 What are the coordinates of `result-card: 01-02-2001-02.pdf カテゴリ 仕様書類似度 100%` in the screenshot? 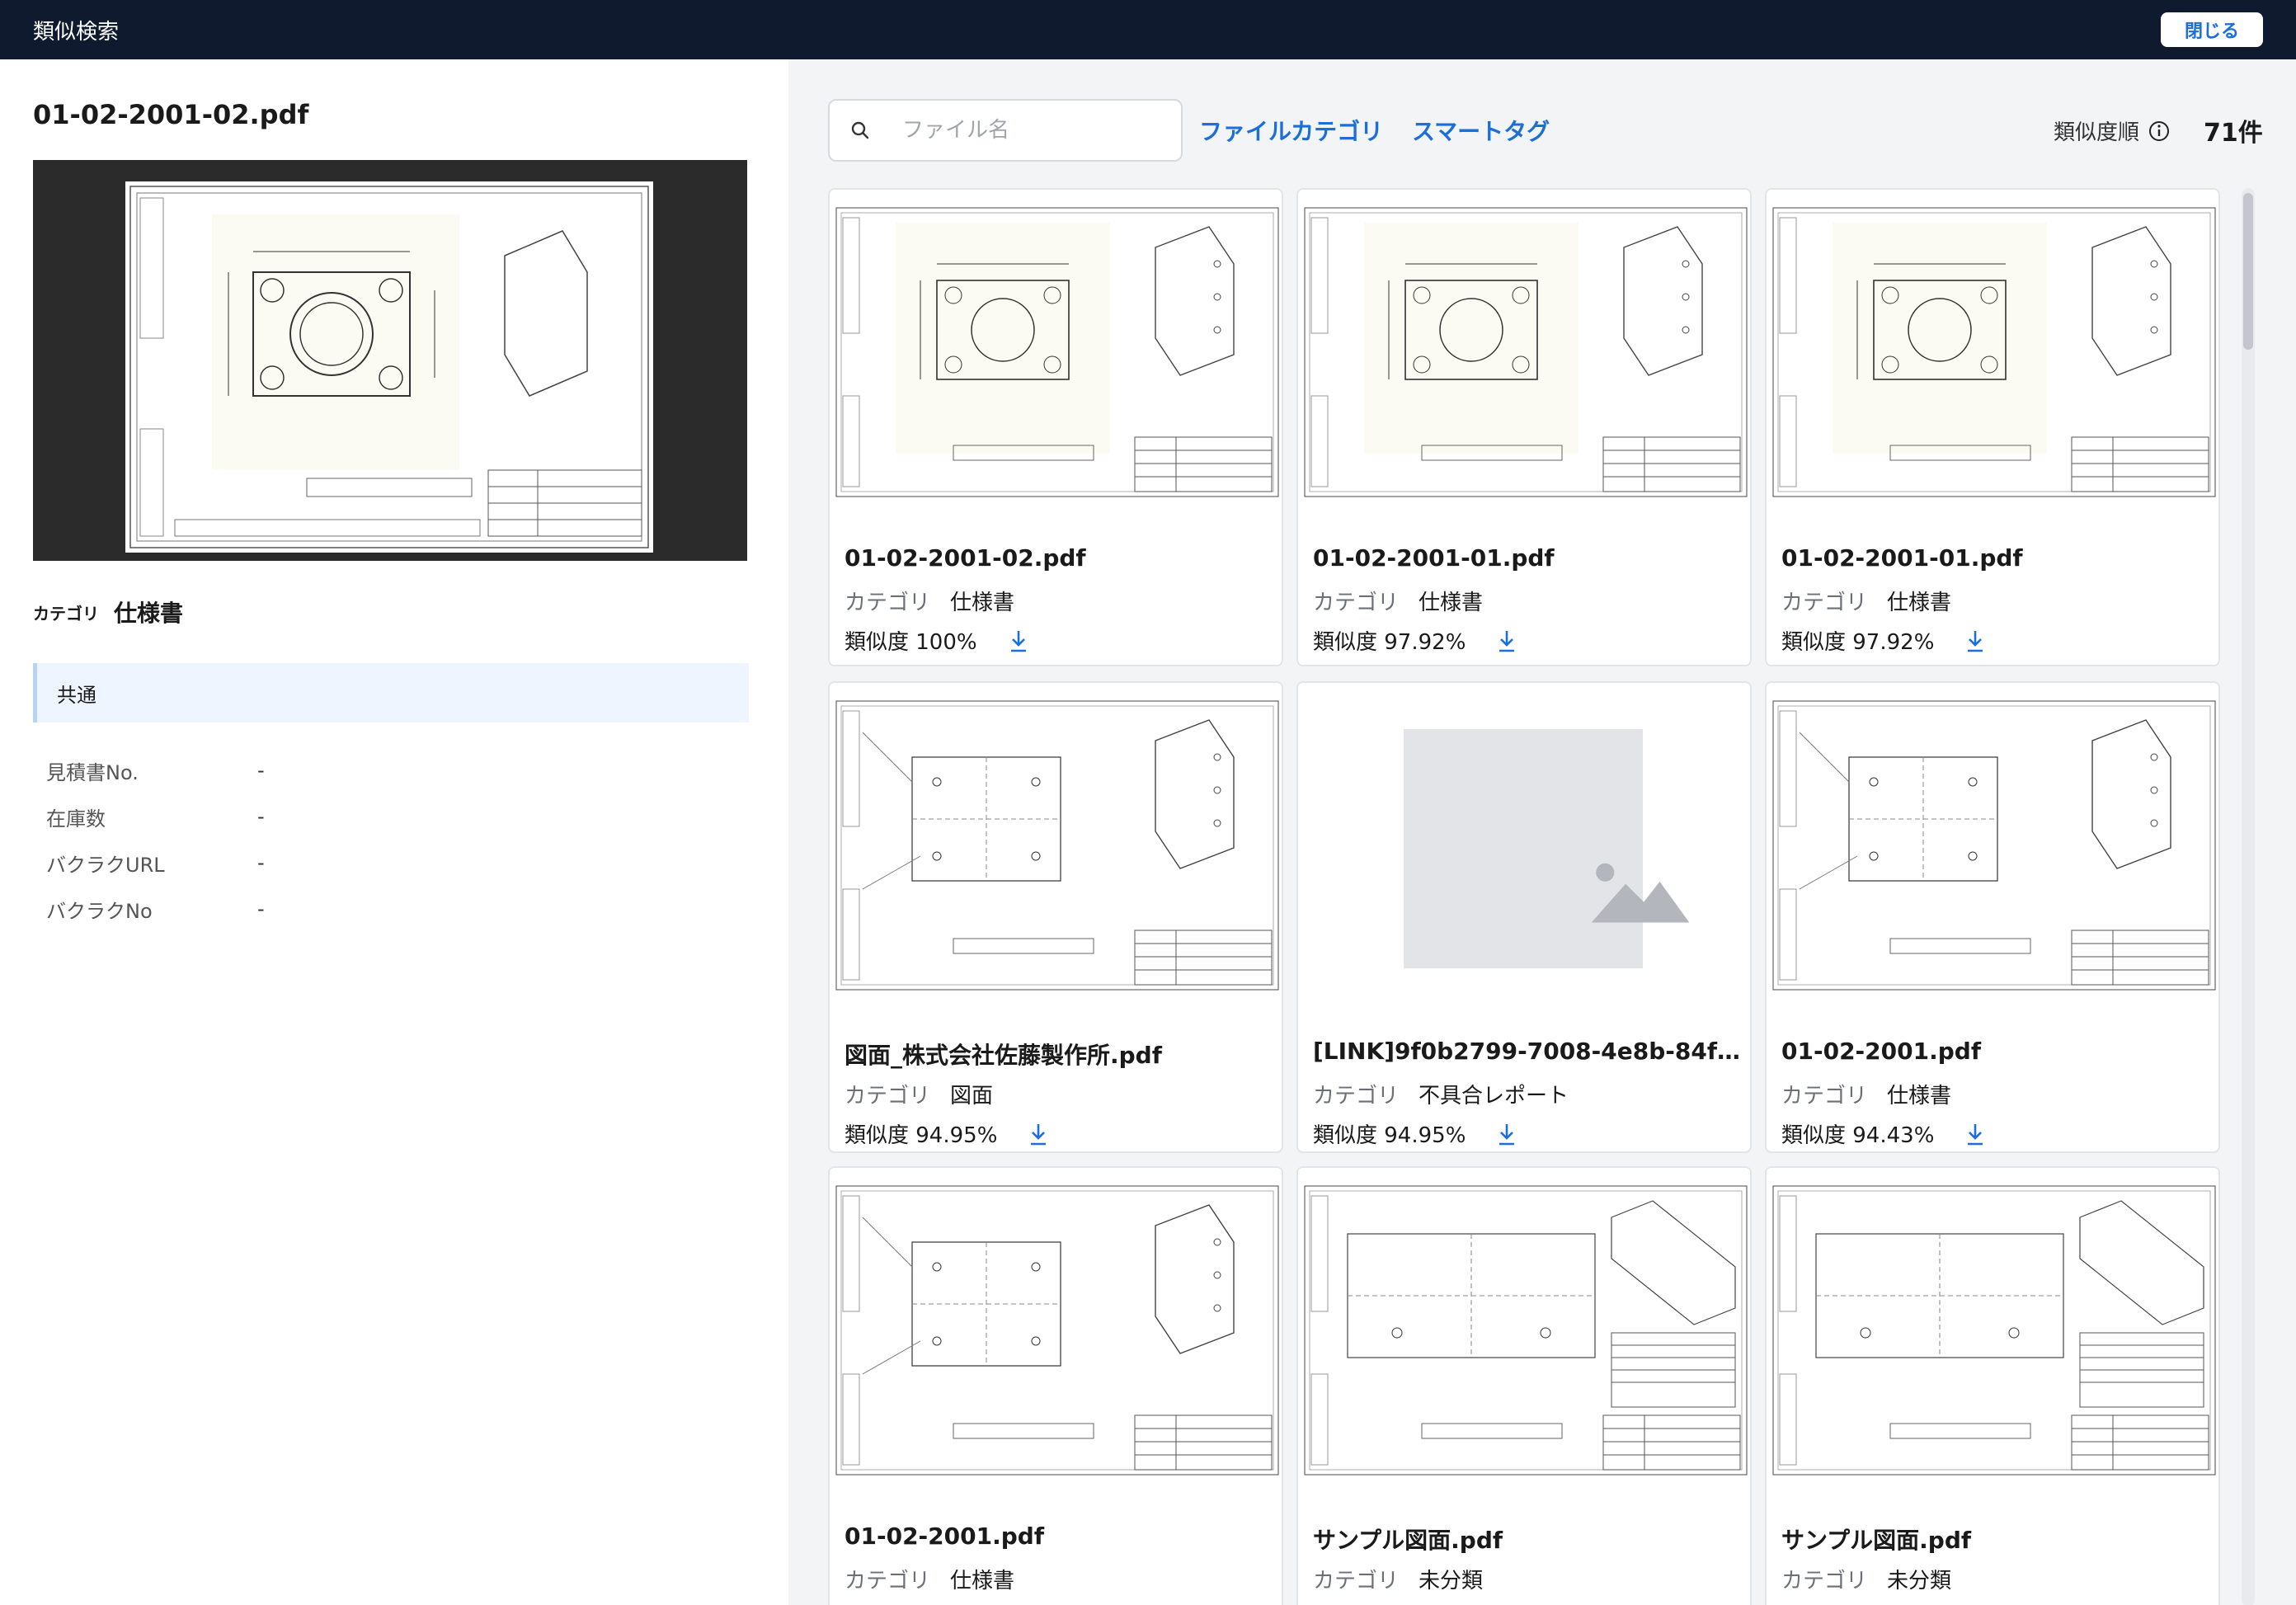 It's located at (1055, 427).